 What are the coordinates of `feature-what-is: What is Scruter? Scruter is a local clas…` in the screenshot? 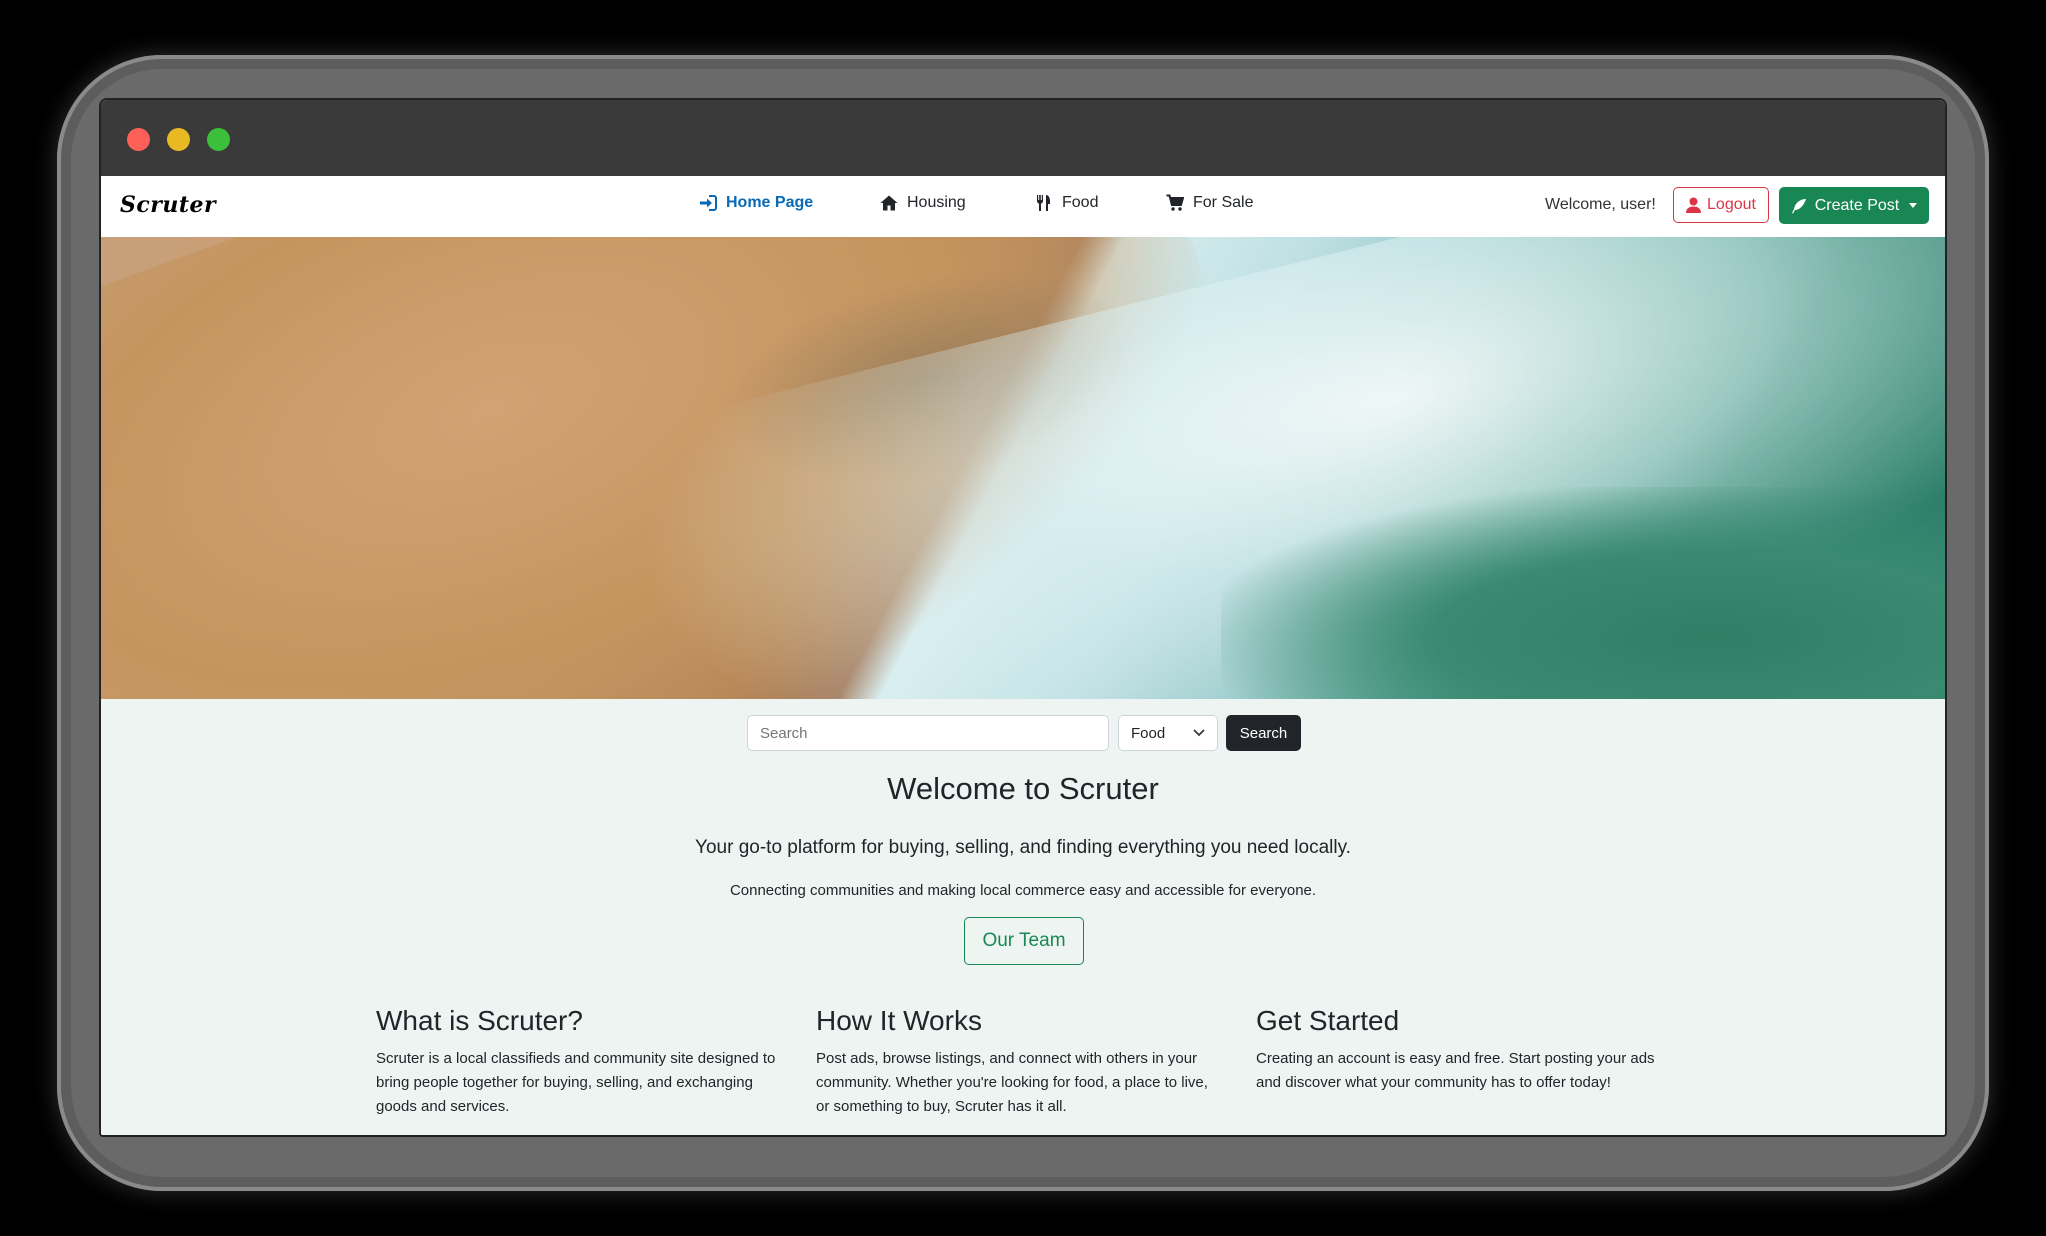 It's located at (576, 1062).